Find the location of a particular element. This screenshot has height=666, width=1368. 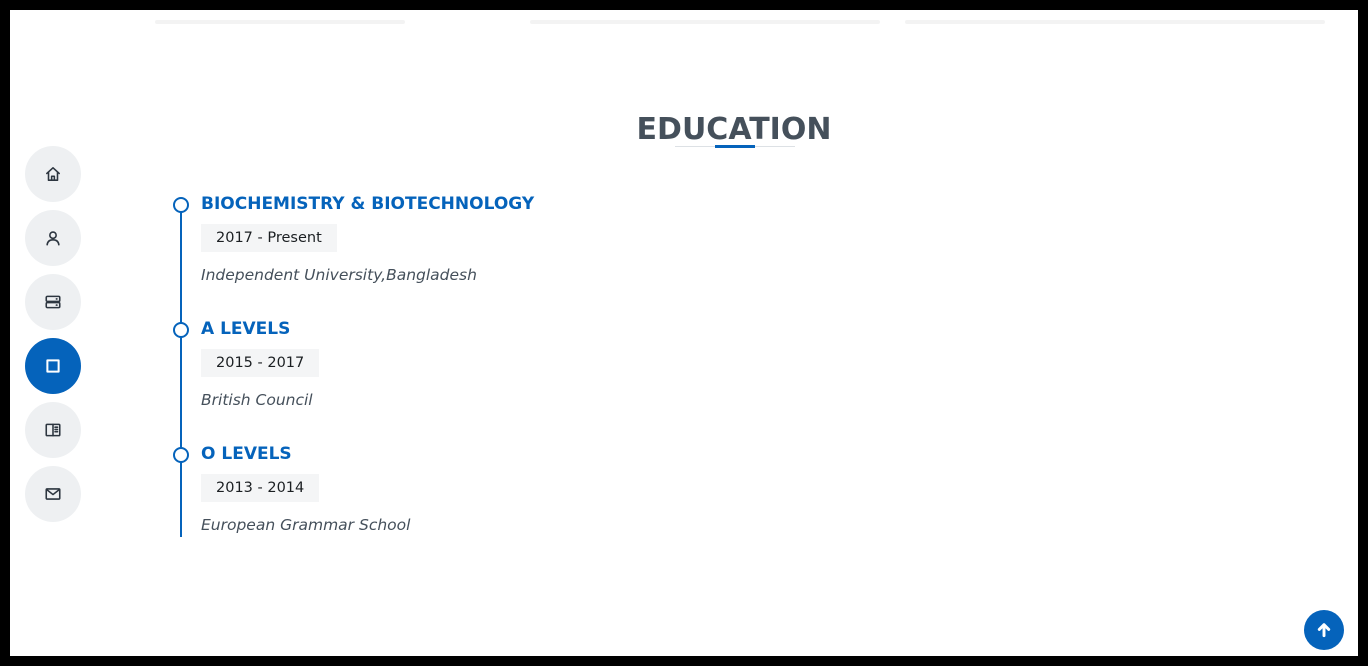

book-icon is located at coordinates (53, 430).